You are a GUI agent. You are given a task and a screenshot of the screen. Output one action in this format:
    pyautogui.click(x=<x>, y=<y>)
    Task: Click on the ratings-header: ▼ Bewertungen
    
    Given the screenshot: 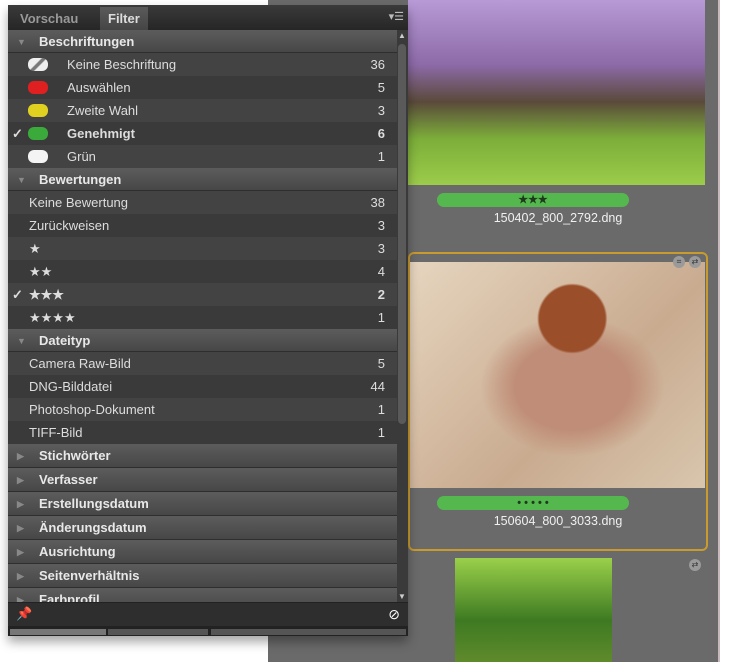 What is the action you would take?
    pyautogui.click(x=202, y=179)
    